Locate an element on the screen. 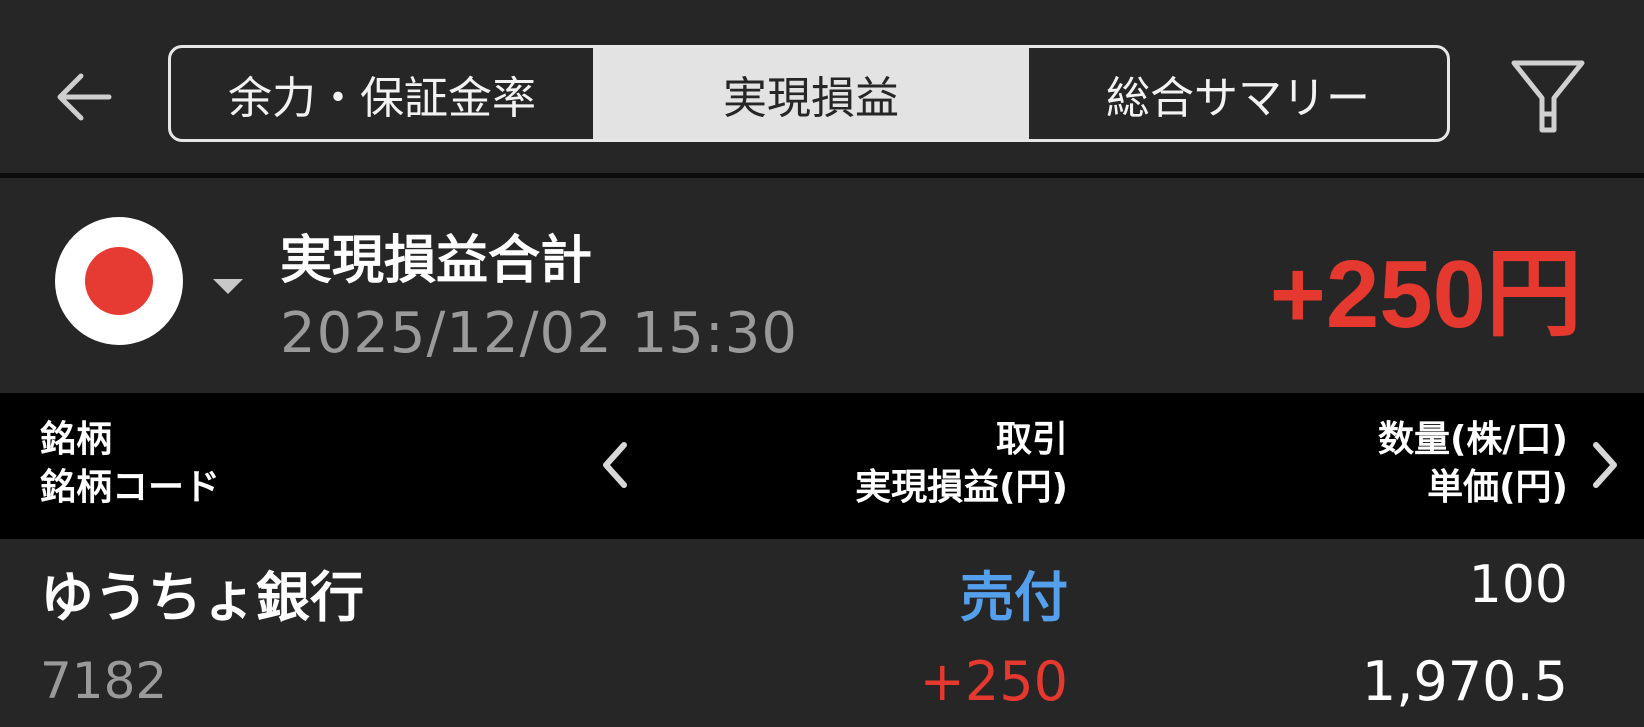 This screenshot has width=1644, height=727. tab-label: 実現損益 is located at coordinates (811, 98).